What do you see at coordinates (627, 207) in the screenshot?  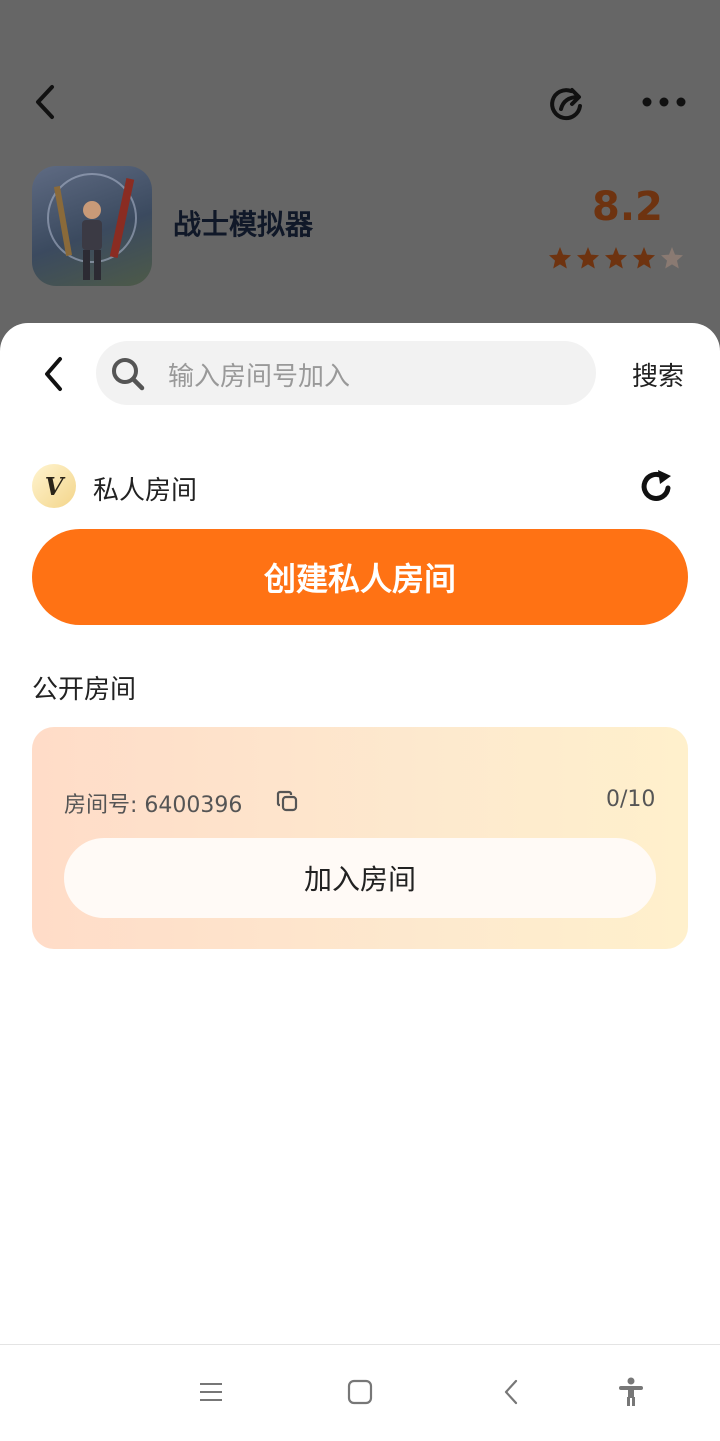 I see `game-rating: 8.2` at bounding box center [627, 207].